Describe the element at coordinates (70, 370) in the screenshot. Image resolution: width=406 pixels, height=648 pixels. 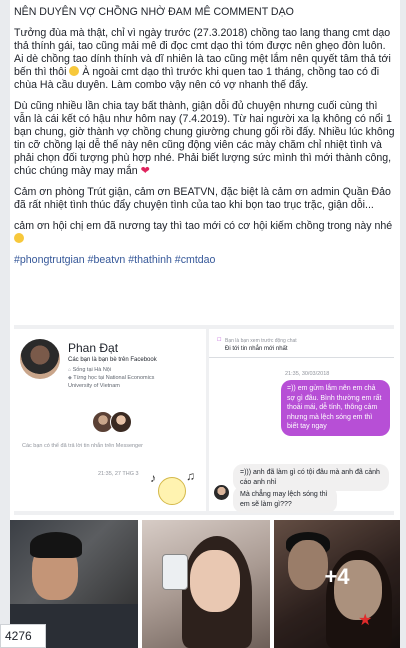
I see `home-icon: ⌂` at that location.